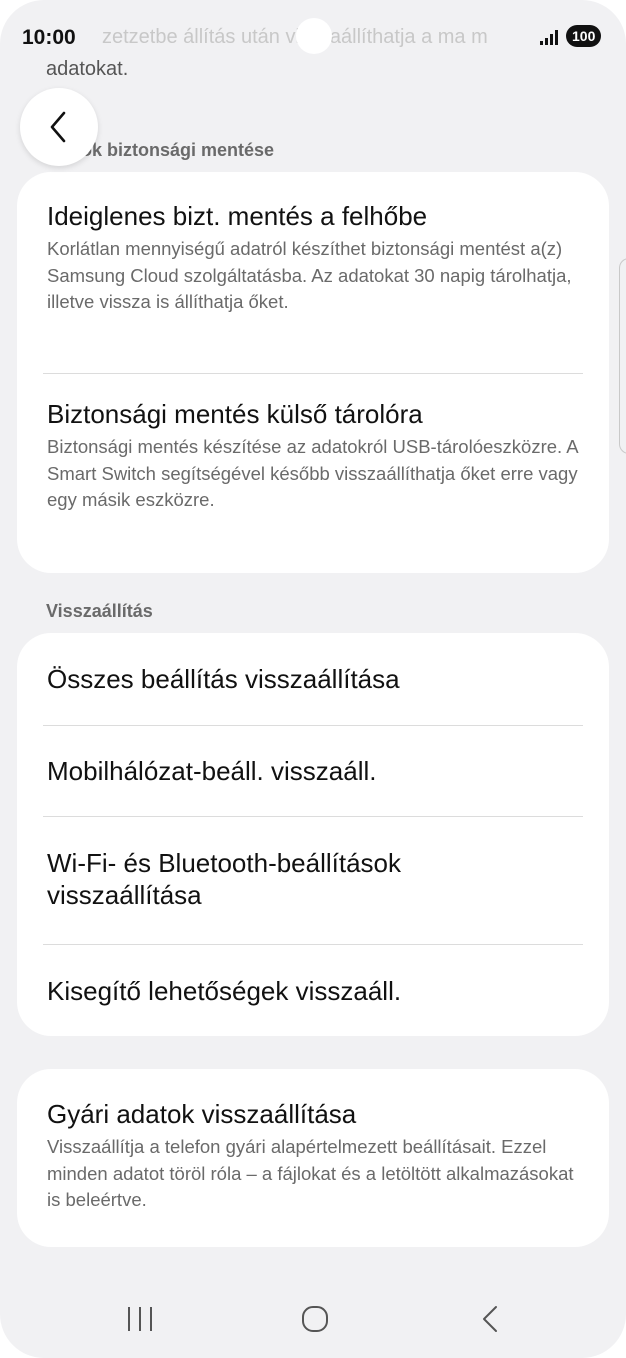 This screenshot has height=1358, width=626. I want to click on list-item-reset-all-settings: Összes beállítás visszaállítása, so click(315, 679).